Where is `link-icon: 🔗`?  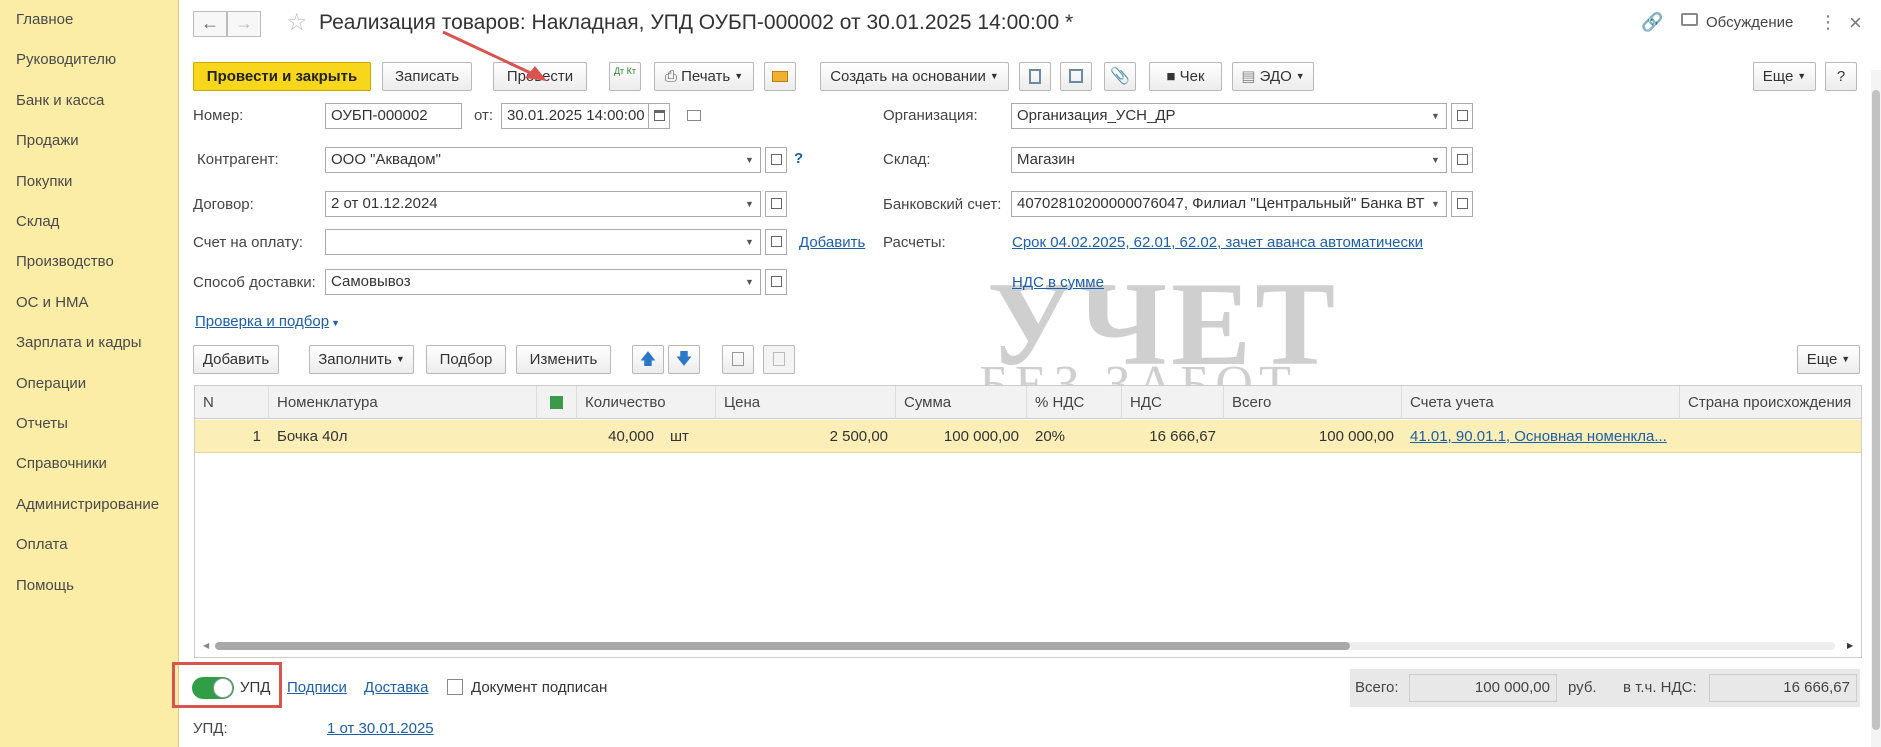
link-icon: 🔗 is located at coordinates (1652, 22).